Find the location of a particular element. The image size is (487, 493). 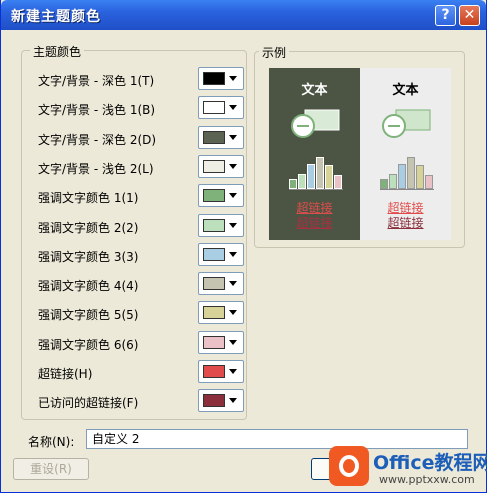

theme-color-label: 文字/背景 - 深色 2(D) is located at coordinates (97, 139).